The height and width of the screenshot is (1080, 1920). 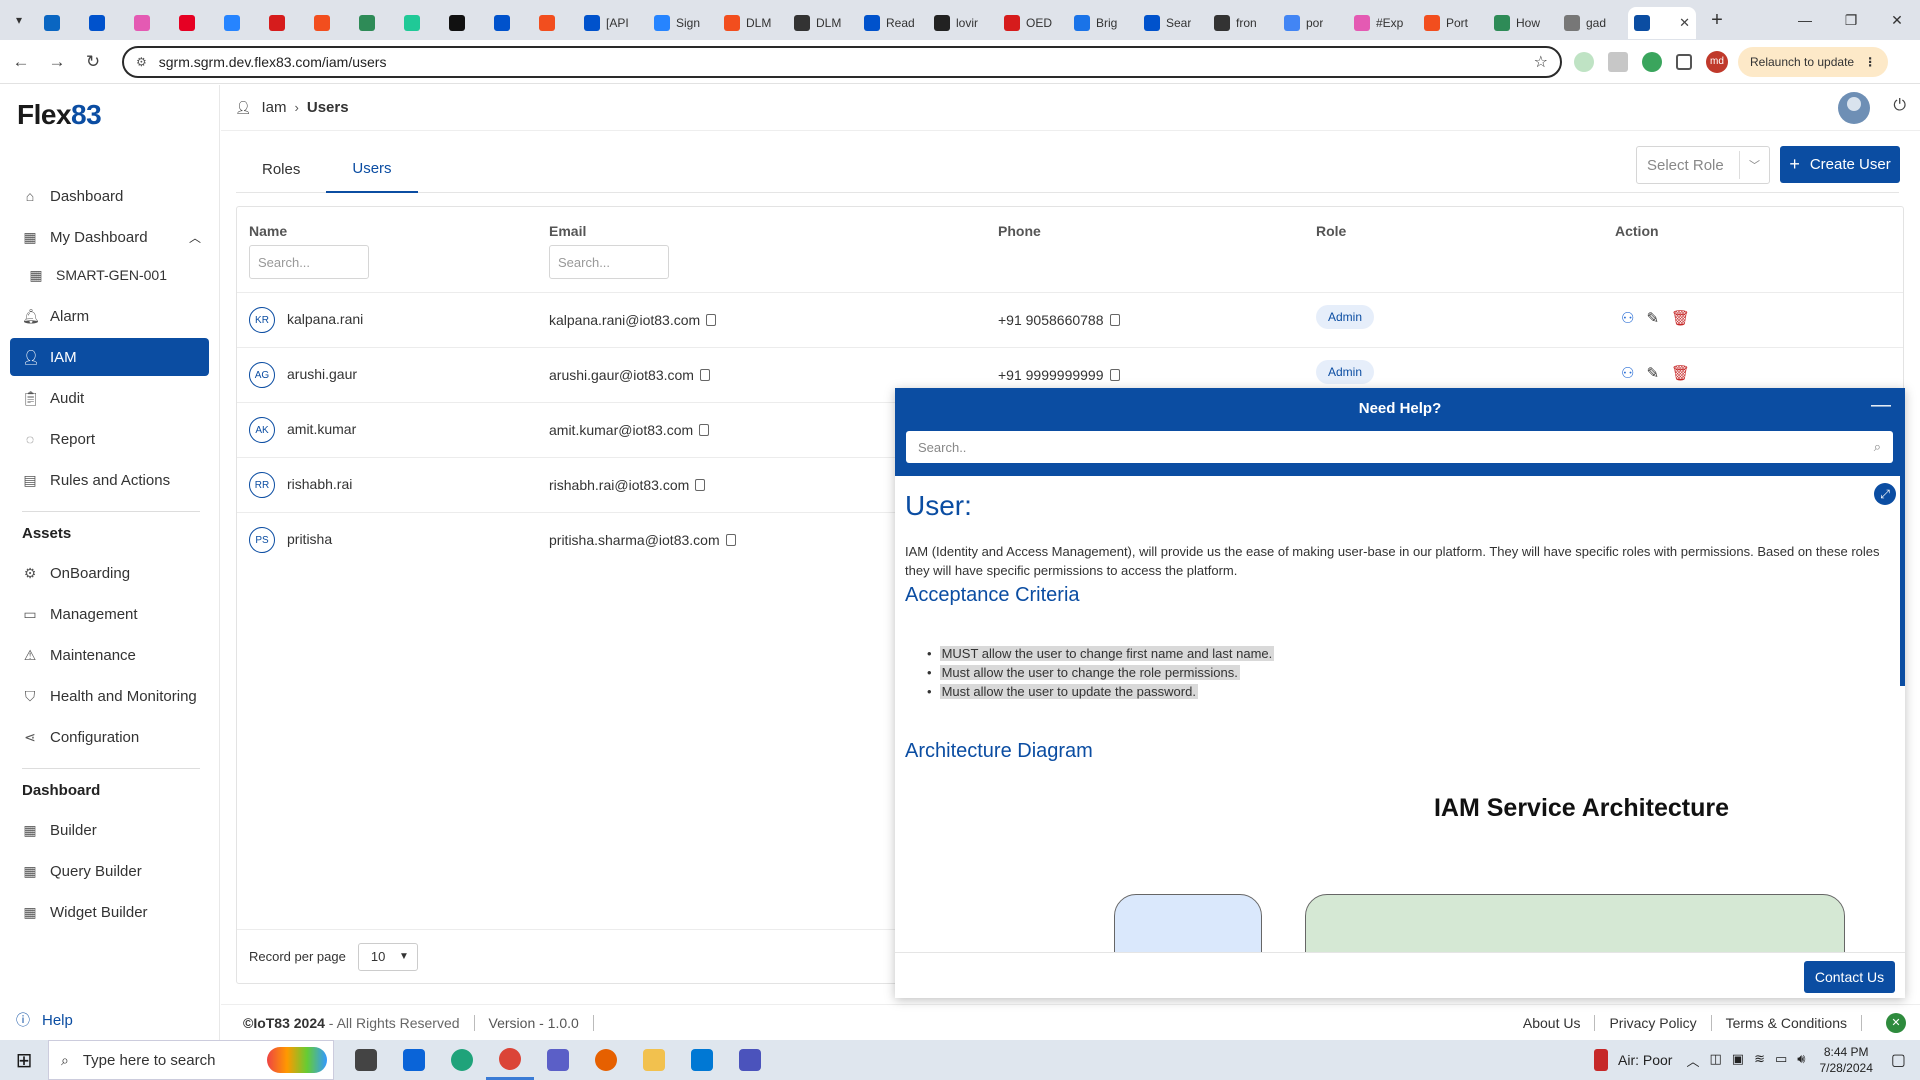 What do you see at coordinates (1717, 61) in the screenshot?
I see `profile-avatar: md` at bounding box center [1717, 61].